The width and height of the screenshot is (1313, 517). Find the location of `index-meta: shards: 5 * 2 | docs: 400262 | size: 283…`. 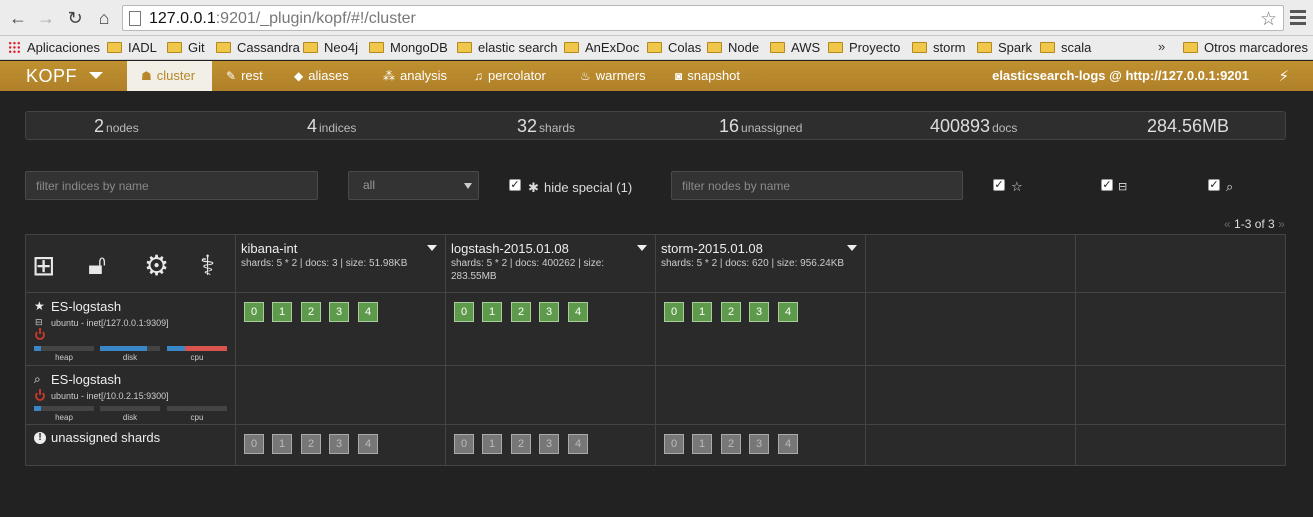

index-meta: shards: 5 * 2 | docs: 400262 | size: 283… is located at coordinates (528, 270).